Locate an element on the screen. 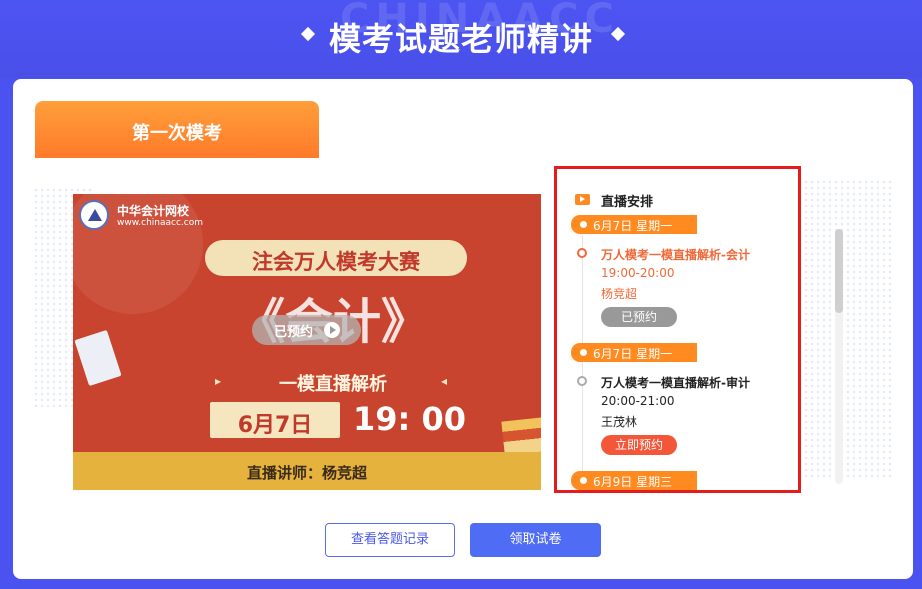 The width and height of the screenshot is (922, 589). arrow-left-icon: ◂ is located at coordinates (444, 381).